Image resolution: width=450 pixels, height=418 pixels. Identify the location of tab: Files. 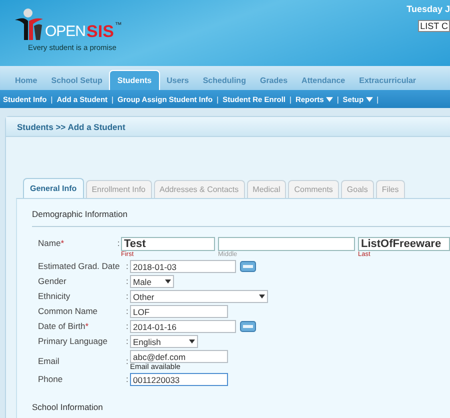
(390, 189).